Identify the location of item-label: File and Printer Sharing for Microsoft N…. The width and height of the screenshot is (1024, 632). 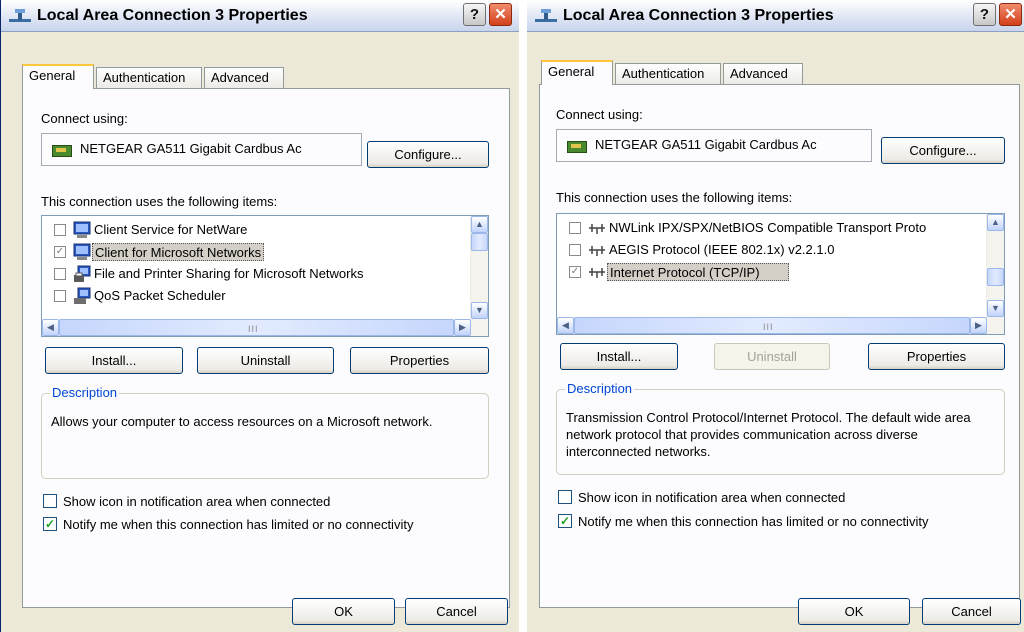
(229, 273).